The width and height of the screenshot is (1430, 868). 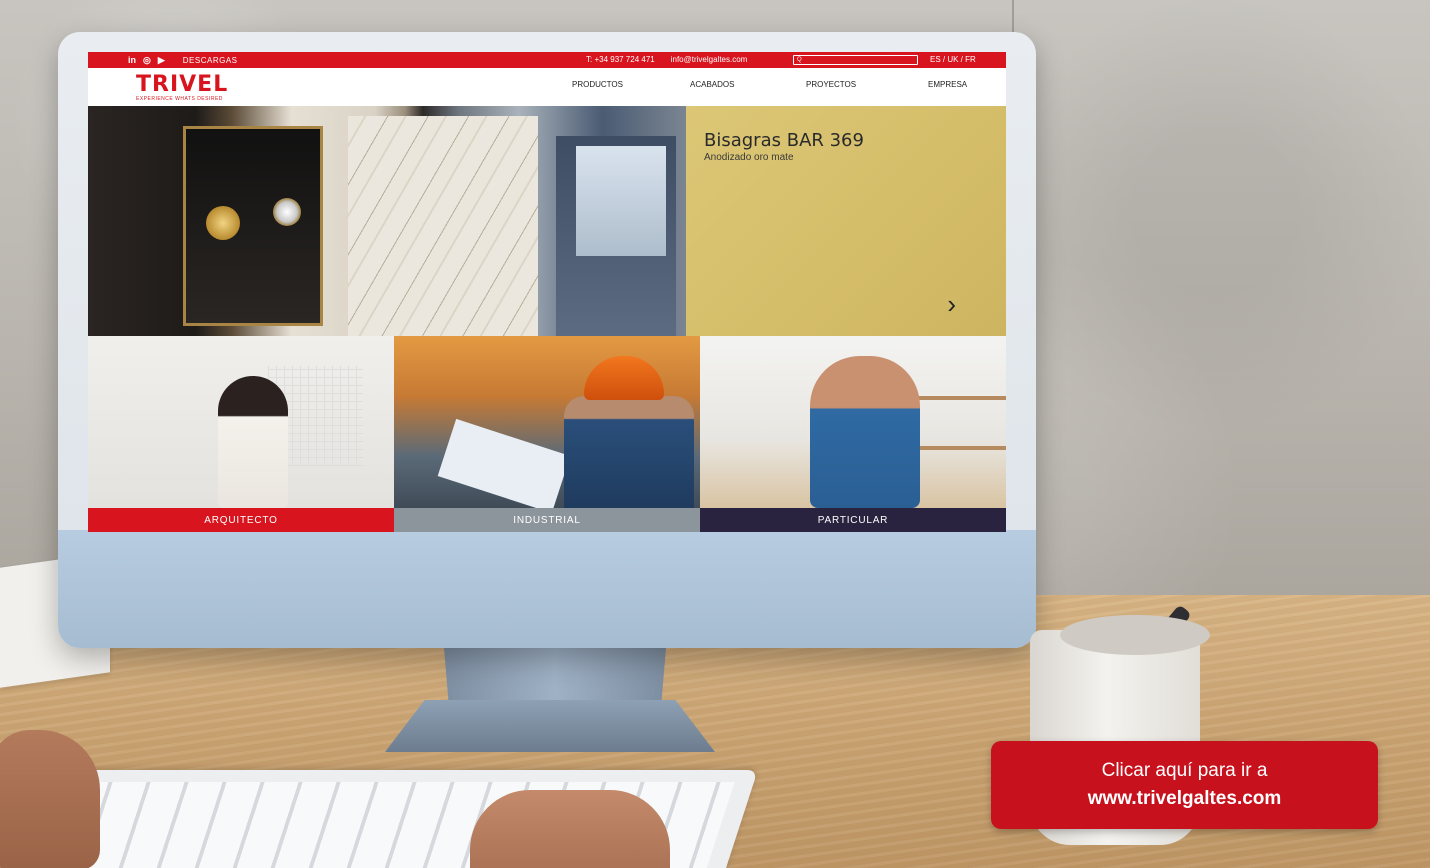 What do you see at coordinates (621, 201) in the screenshot?
I see `hero-window-light` at bounding box center [621, 201].